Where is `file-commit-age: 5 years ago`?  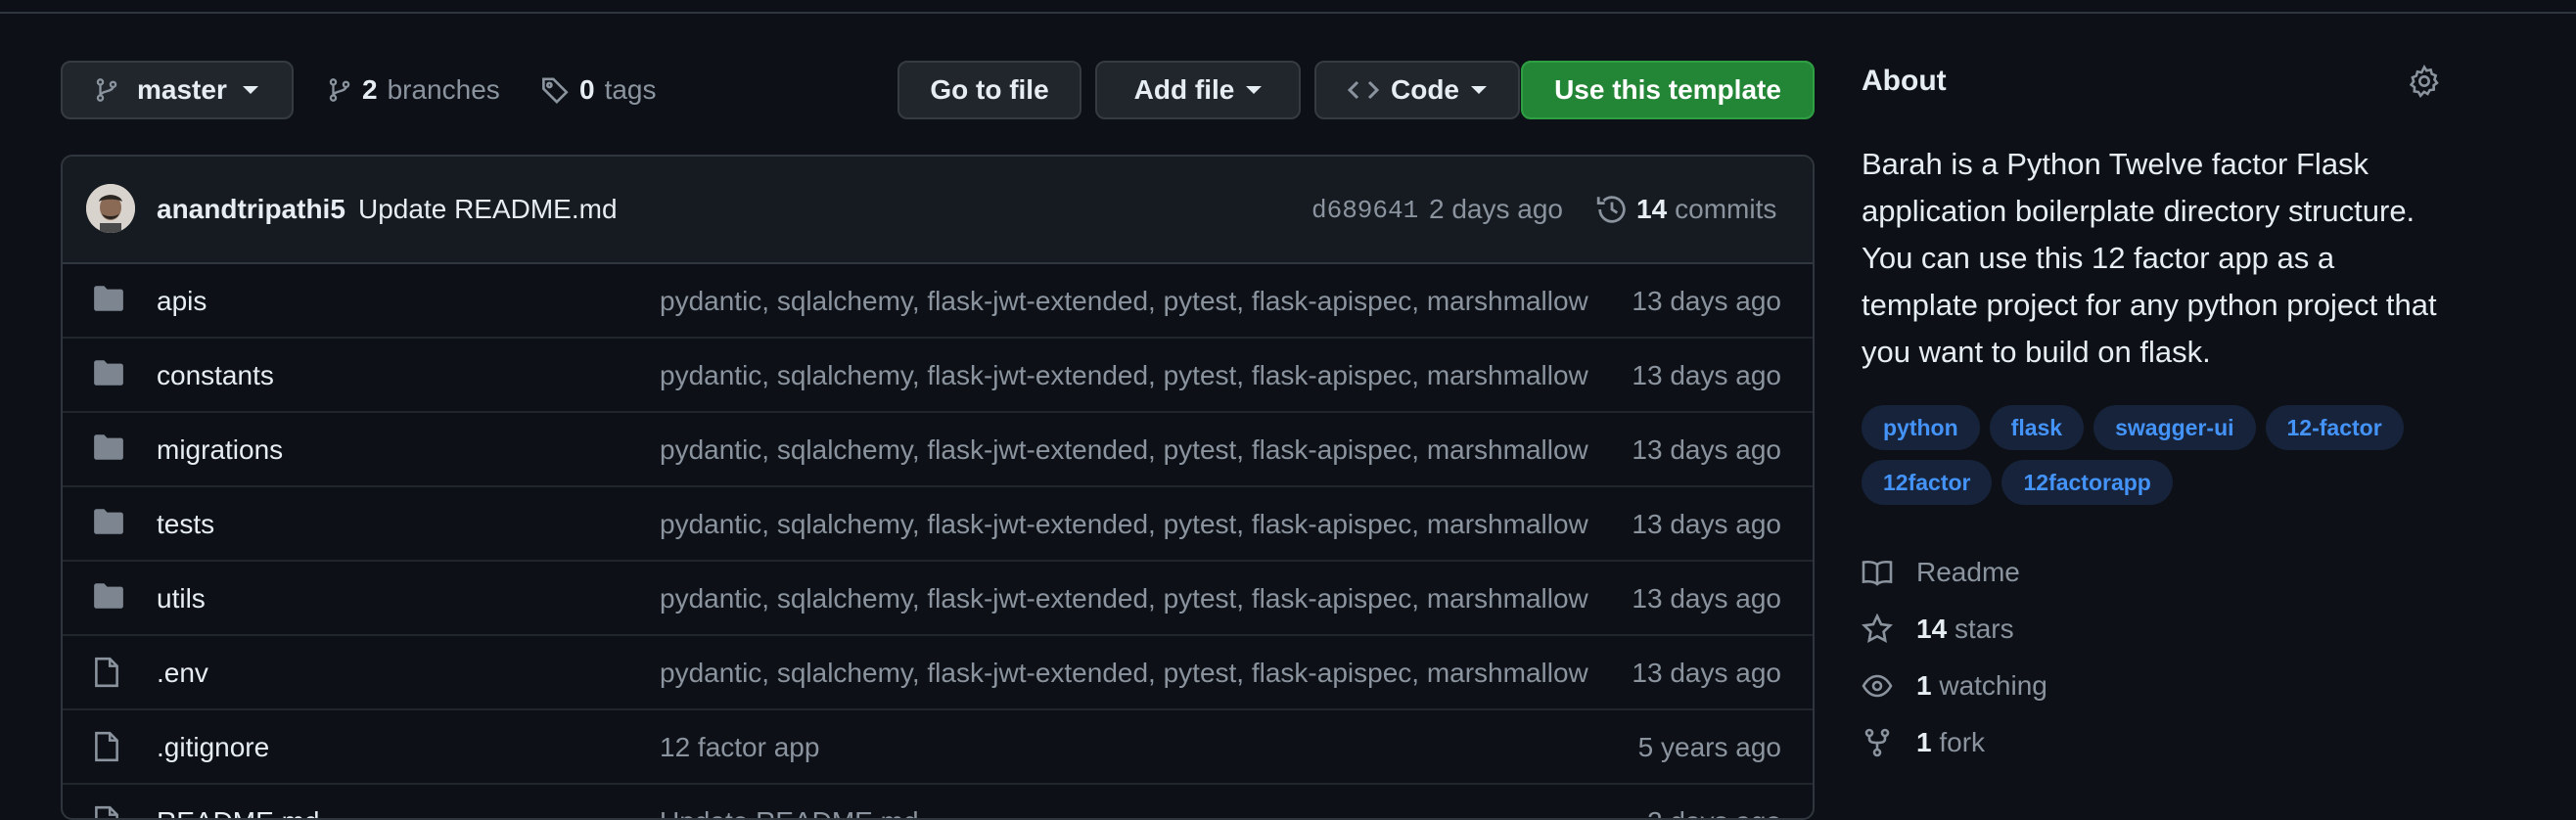 file-commit-age: 5 years ago is located at coordinates (1709, 747).